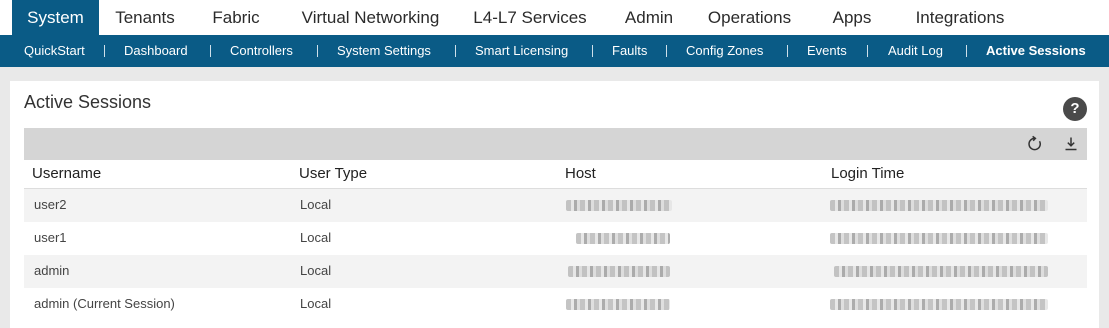  I want to click on subtab-faults: Faults, so click(629, 51).